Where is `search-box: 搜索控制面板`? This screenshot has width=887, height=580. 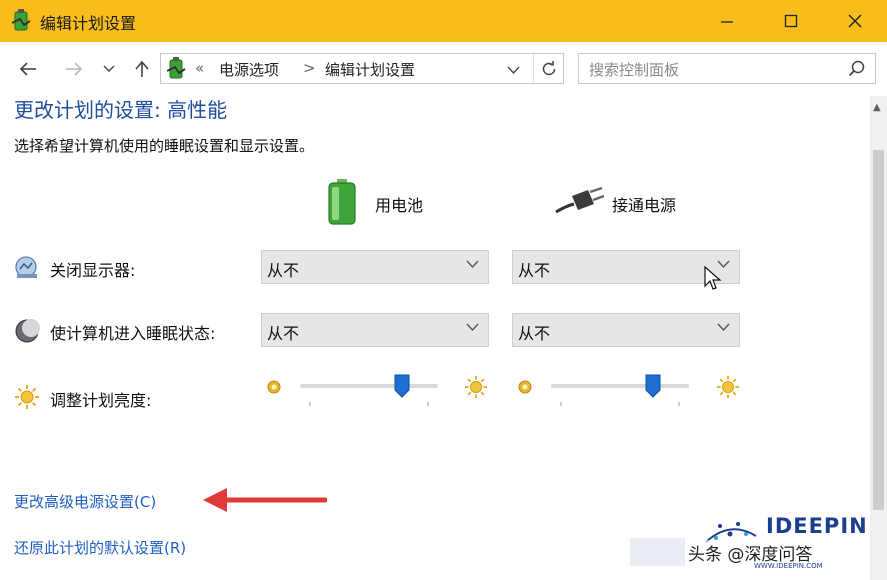 search-box: 搜索控制面板 is located at coordinates (727, 68).